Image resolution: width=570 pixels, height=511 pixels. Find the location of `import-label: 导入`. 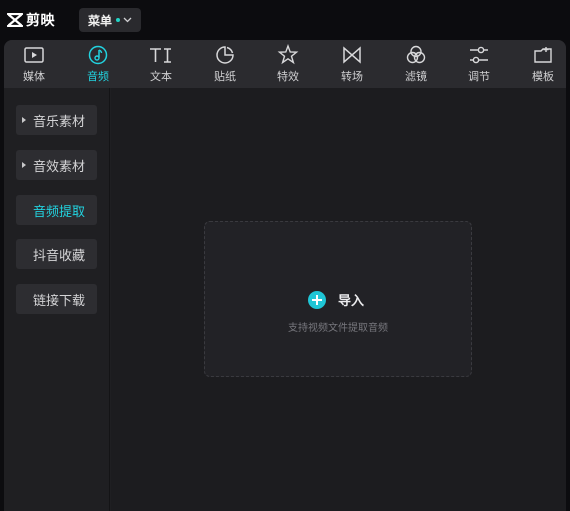

import-label: 导入 is located at coordinates (351, 301).